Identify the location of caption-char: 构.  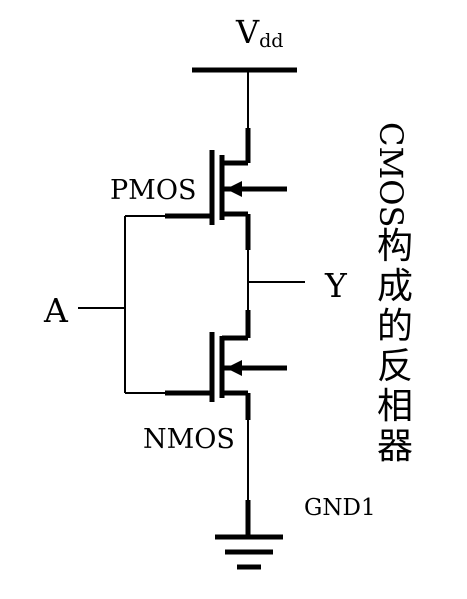
(395, 246).